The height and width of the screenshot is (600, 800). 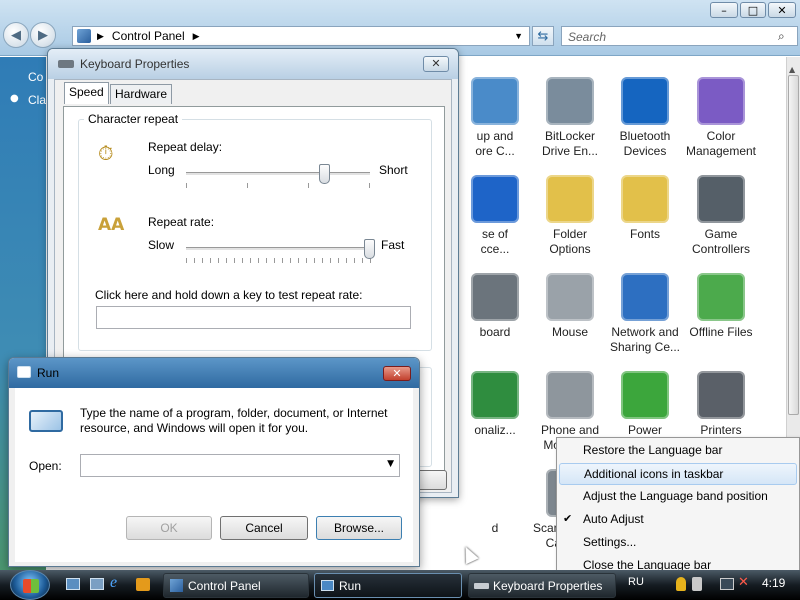 What do you see at coordinates (679, 36) in the screenshot?
I see `search-input: Search` at bounding box center [679, 36].